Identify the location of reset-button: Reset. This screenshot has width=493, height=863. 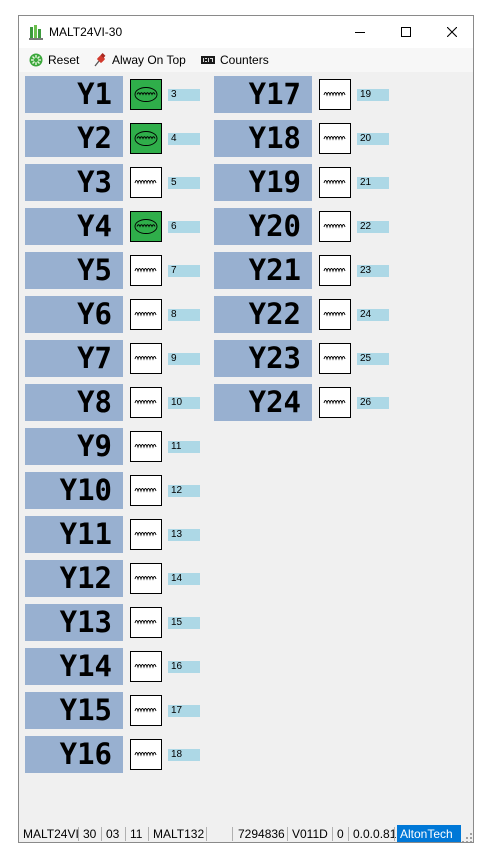
(54, 60).